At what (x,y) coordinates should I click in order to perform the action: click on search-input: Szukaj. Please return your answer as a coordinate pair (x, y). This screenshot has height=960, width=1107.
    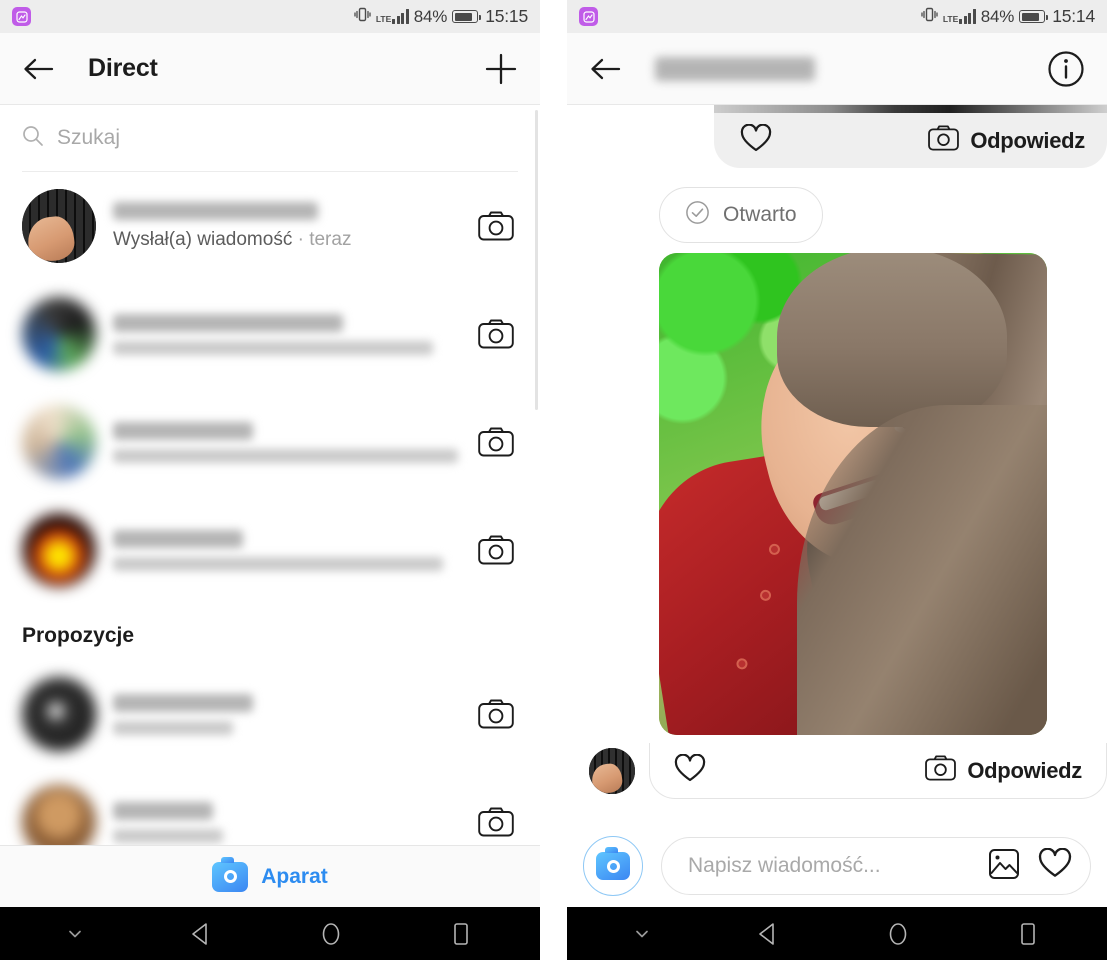
    Looking at the image, I should click on (270, 138).